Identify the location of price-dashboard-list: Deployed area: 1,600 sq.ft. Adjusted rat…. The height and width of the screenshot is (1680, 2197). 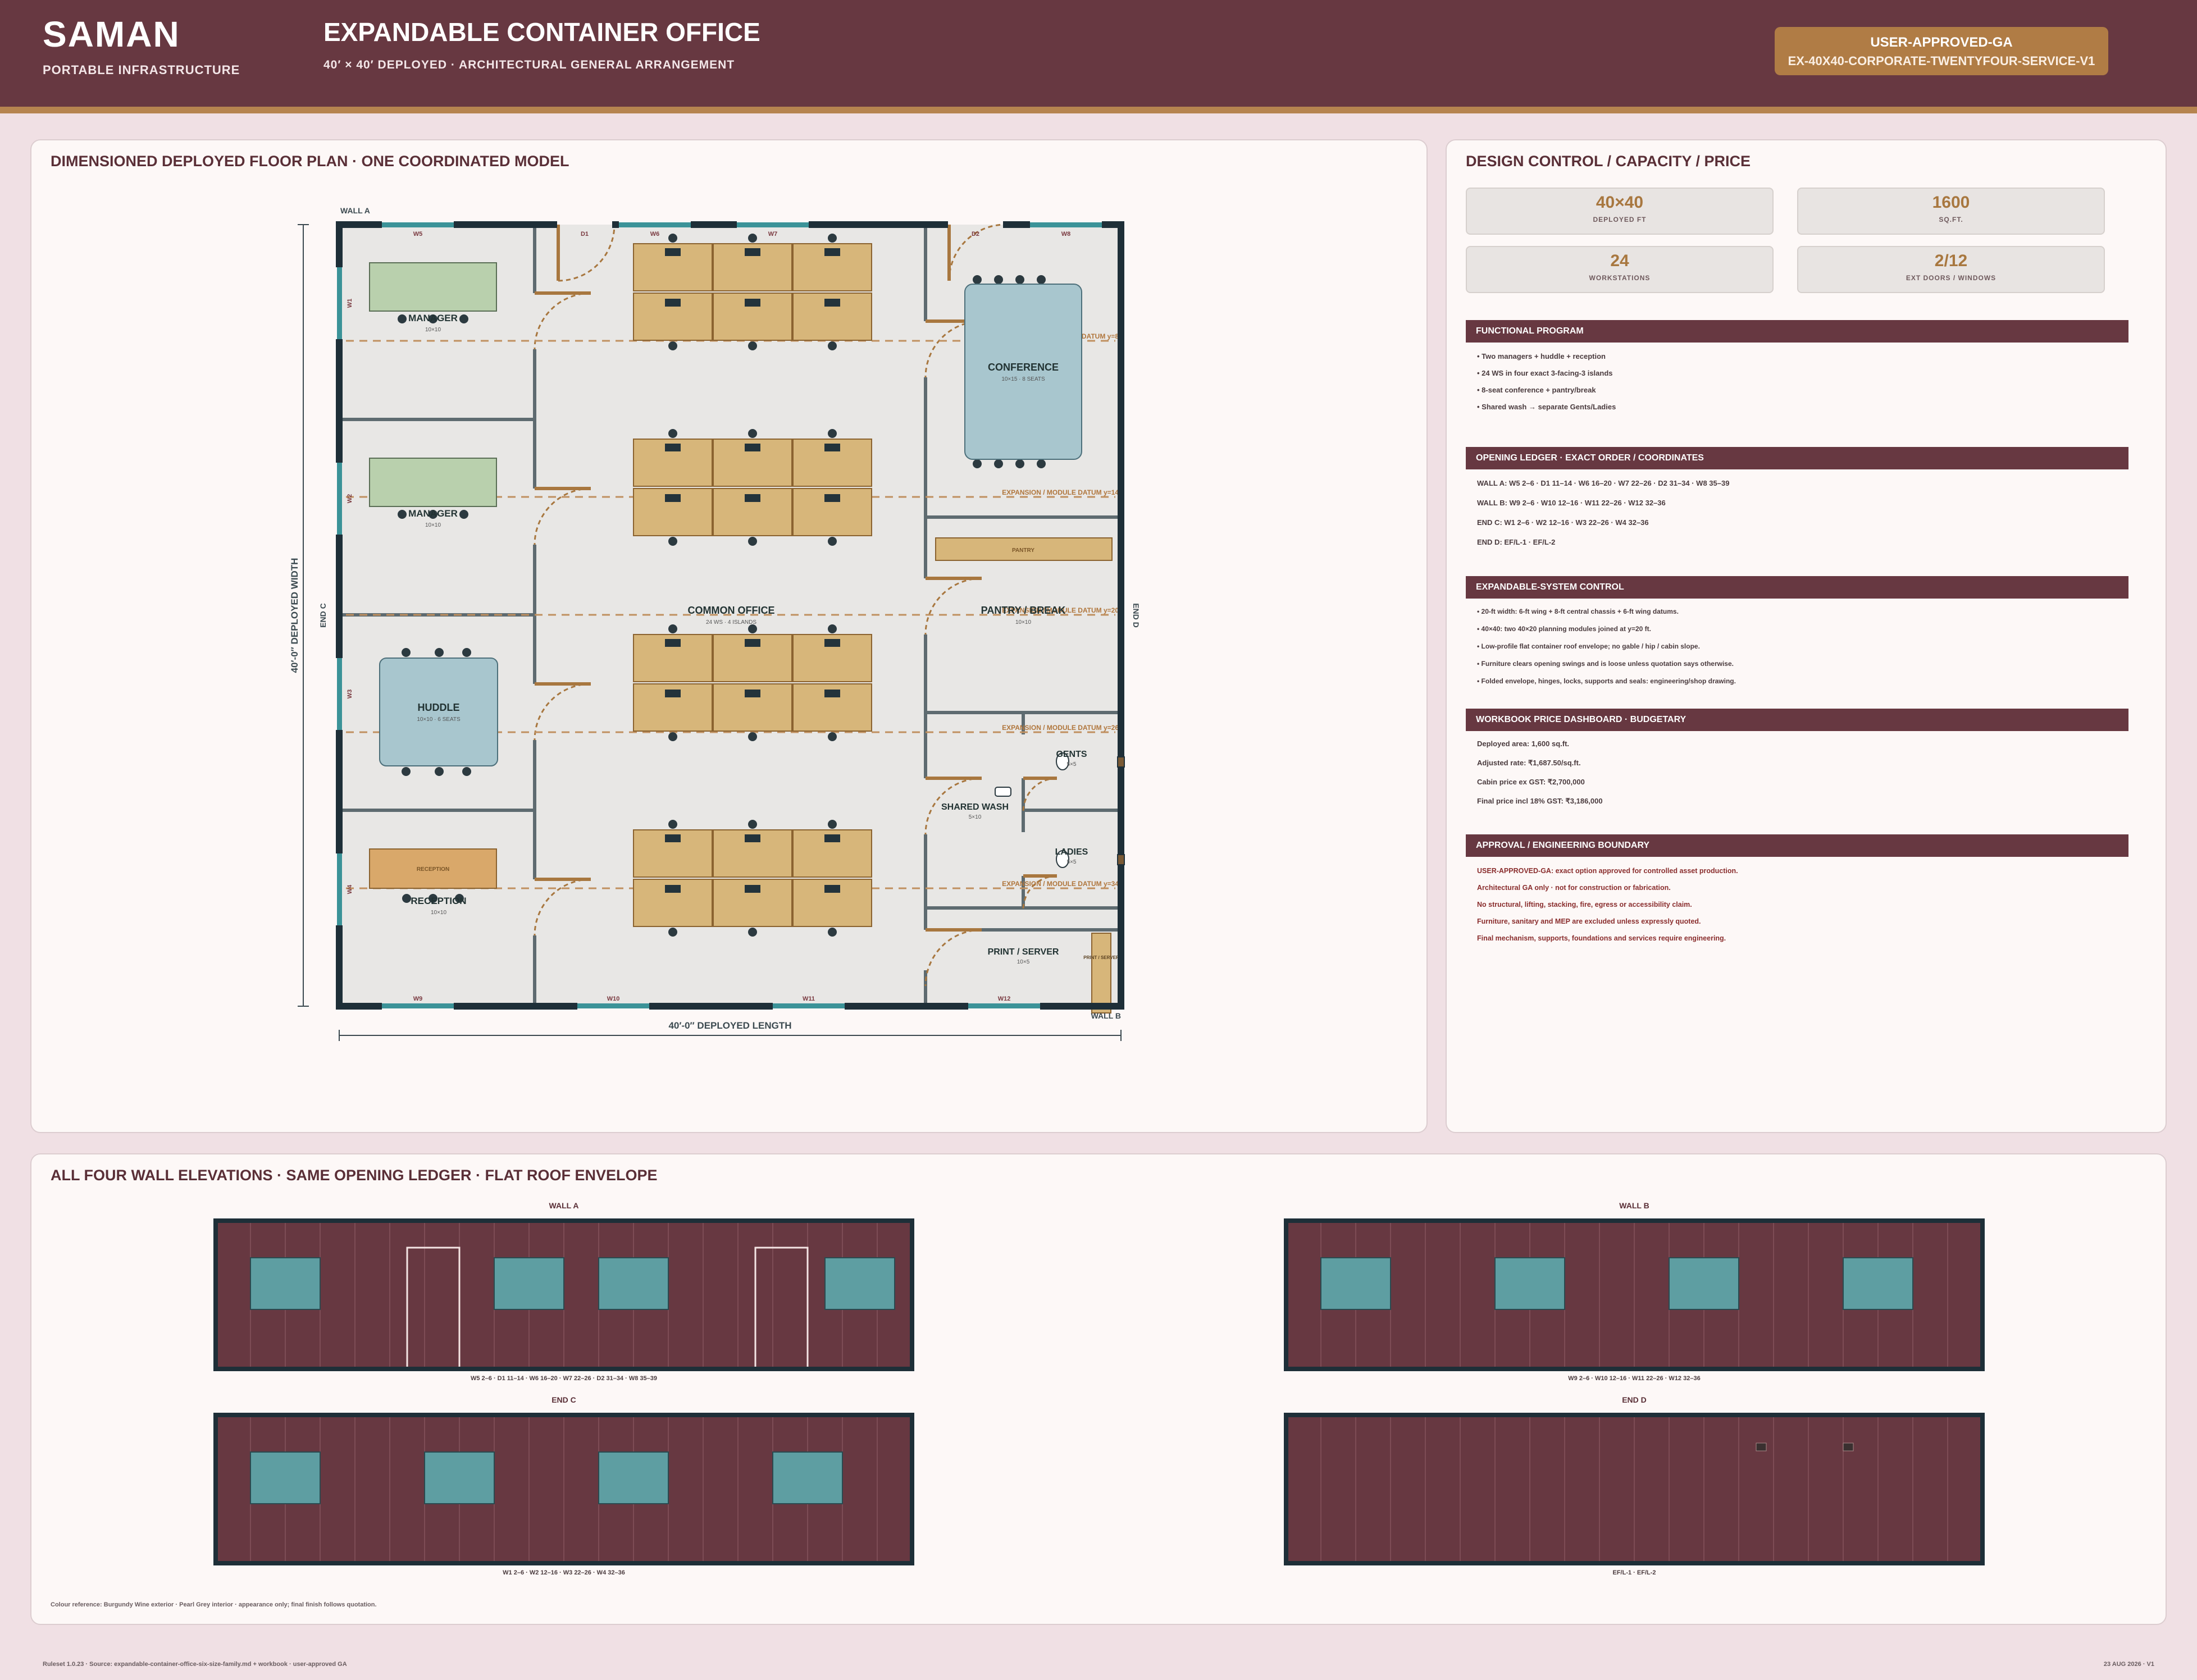
(1802, 774).